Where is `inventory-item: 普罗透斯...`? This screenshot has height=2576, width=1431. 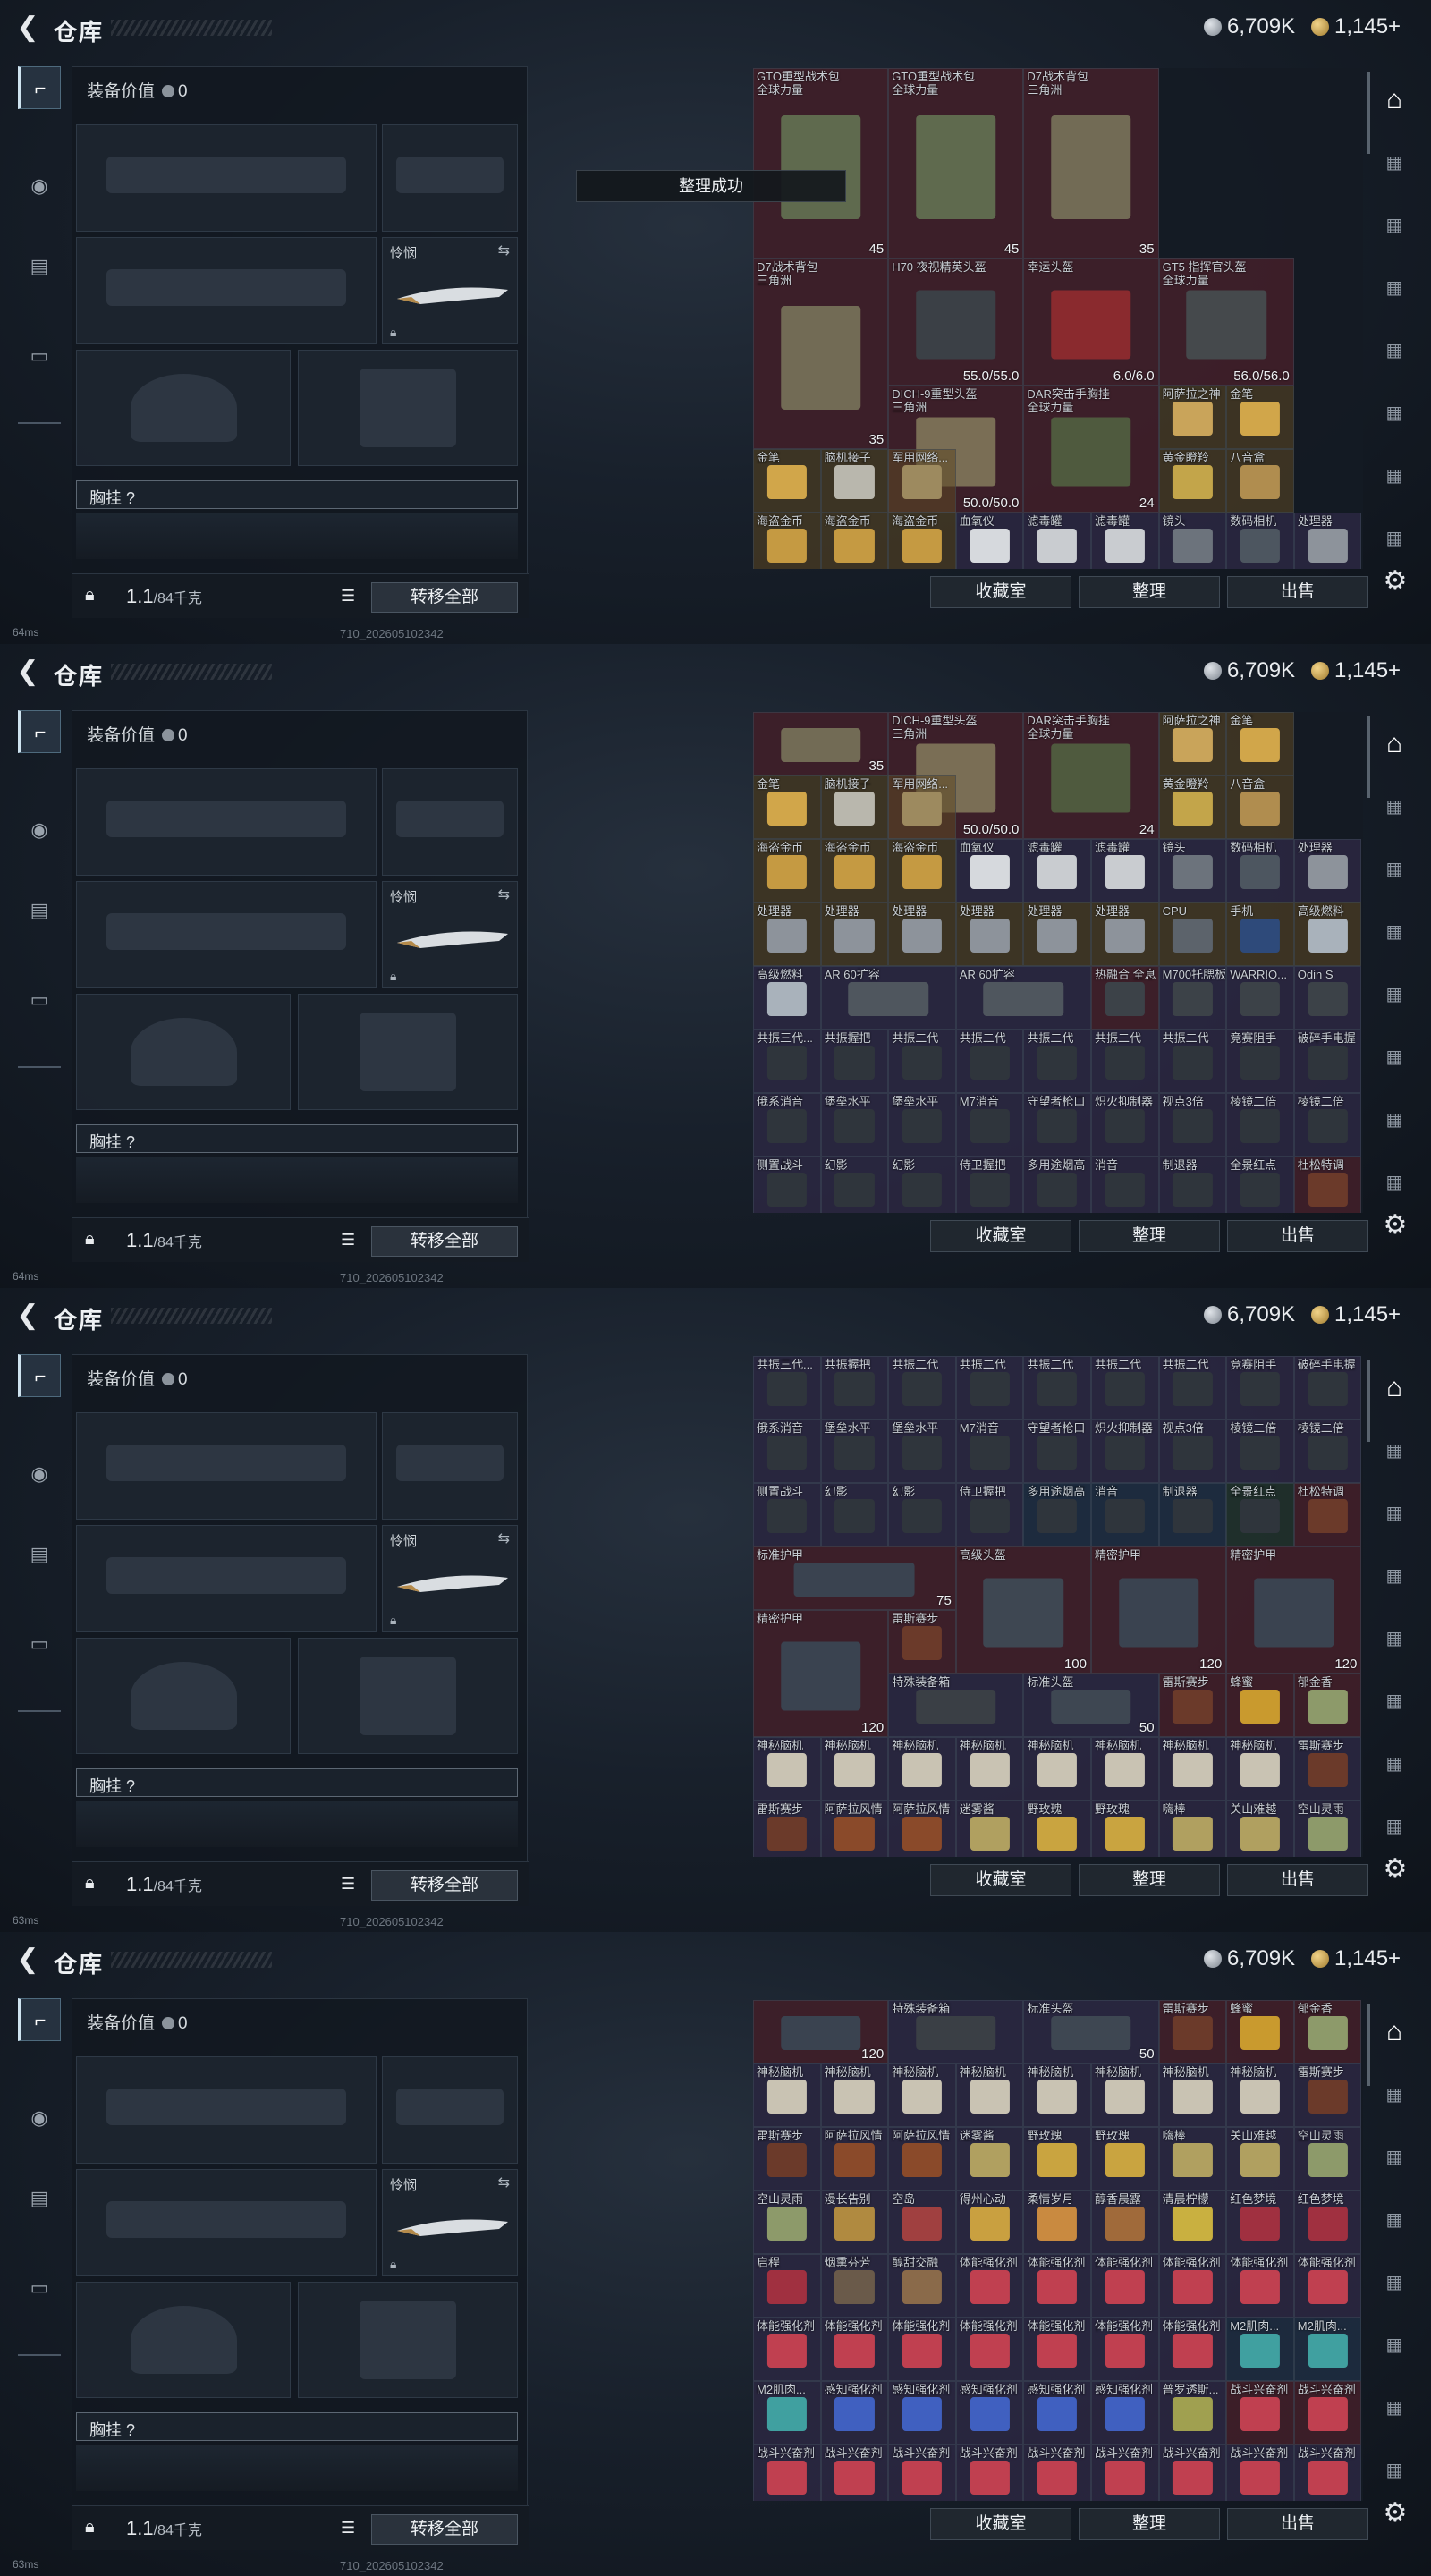
inventory-item: 普罗透斯... is located at coordinates (1193, 2413).